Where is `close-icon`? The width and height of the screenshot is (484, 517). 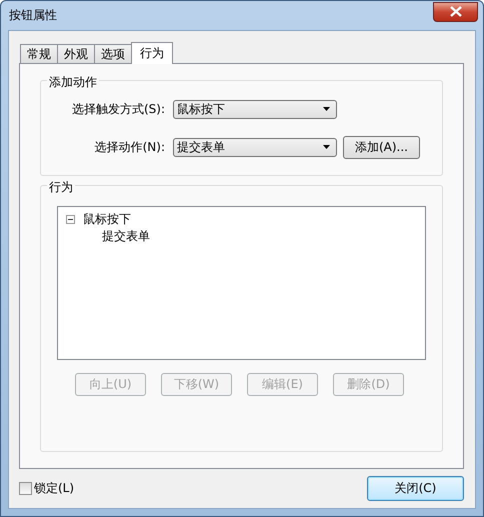 close-icon is located at coordinates (456, 11).